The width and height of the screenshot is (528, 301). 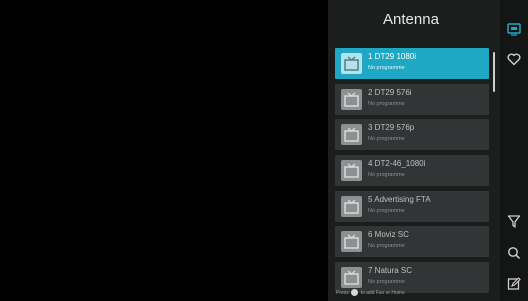 I want to click on channel-item-5: 5 Advertising FTA No programme, so click(x=412, y=206).